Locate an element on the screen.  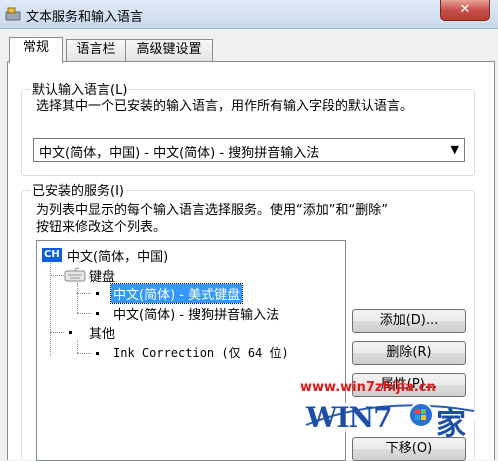
remove-button-label: 删除(R) is located at coordinates (409, 352).